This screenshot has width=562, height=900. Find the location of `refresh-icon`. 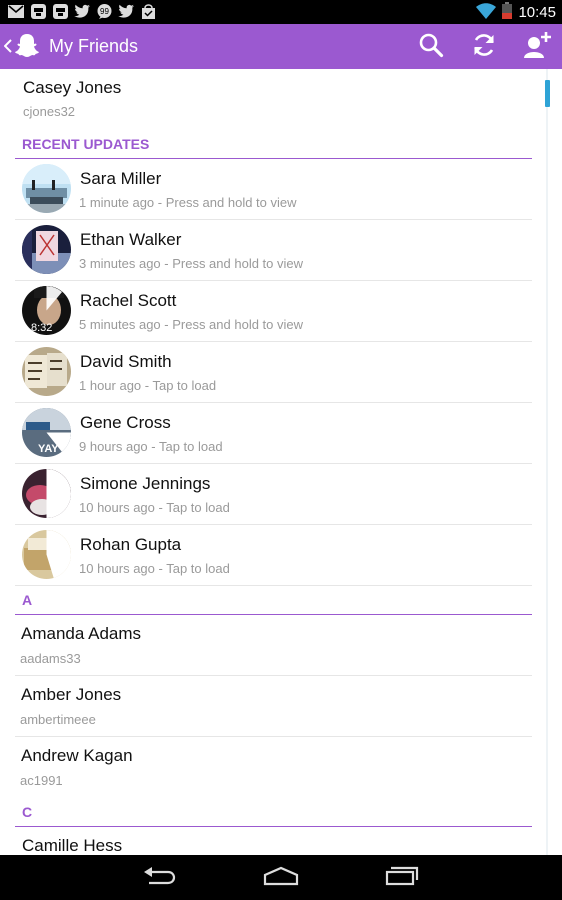

refresh-icon is located at coordinates (484, 47).